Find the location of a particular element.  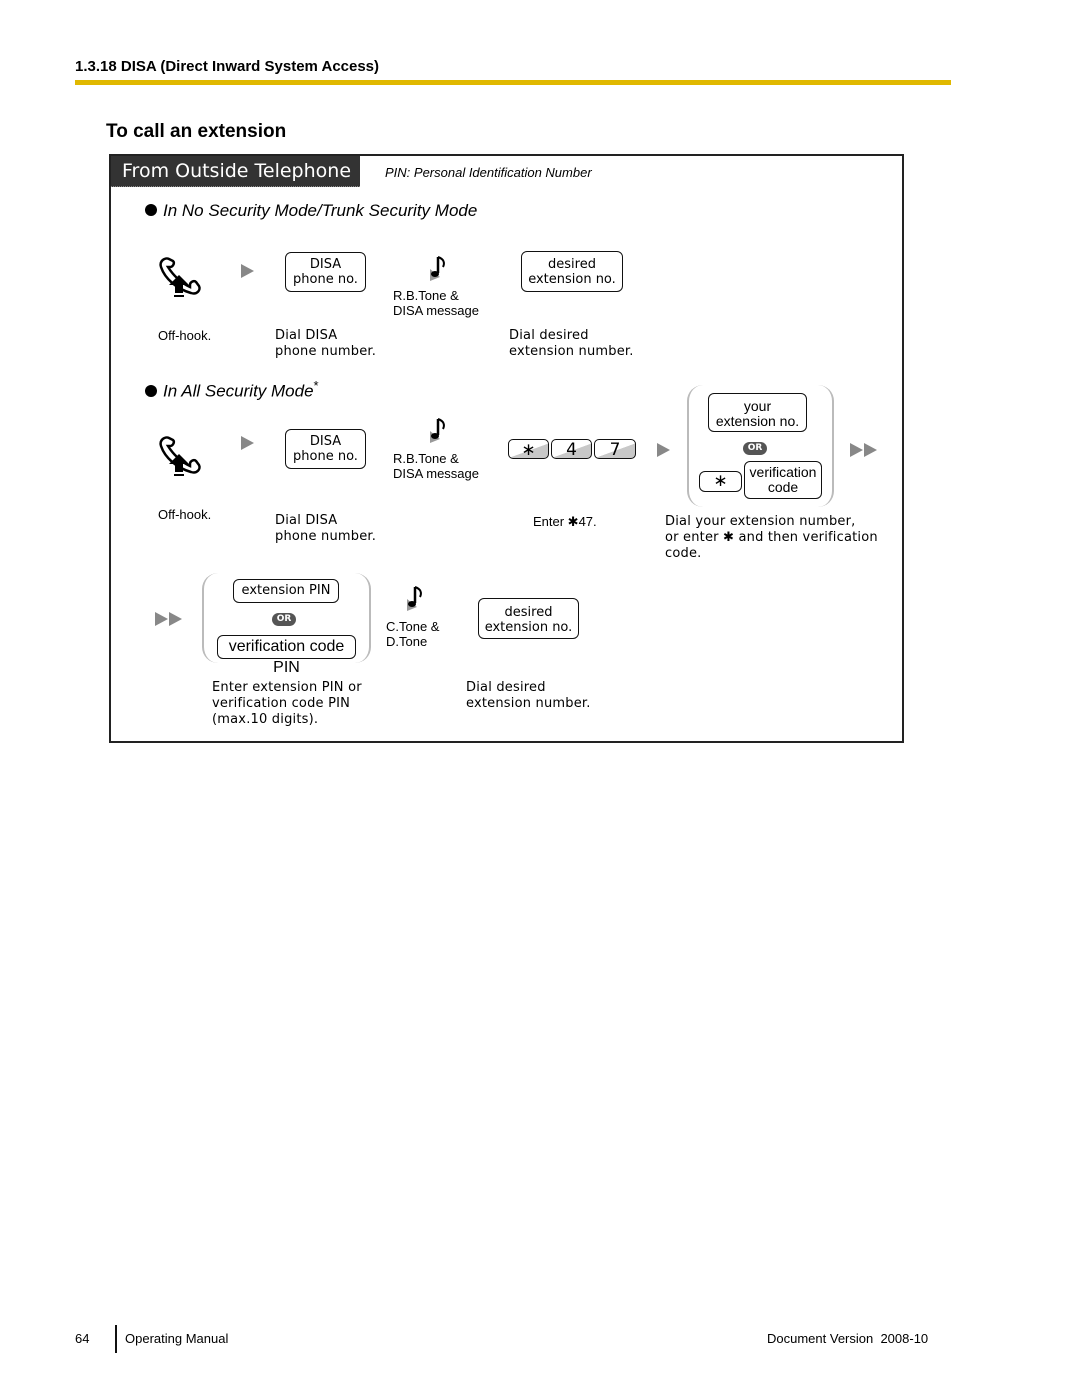

caption-line: or enter ✱ and then verification is located at coordinates (771, 537).